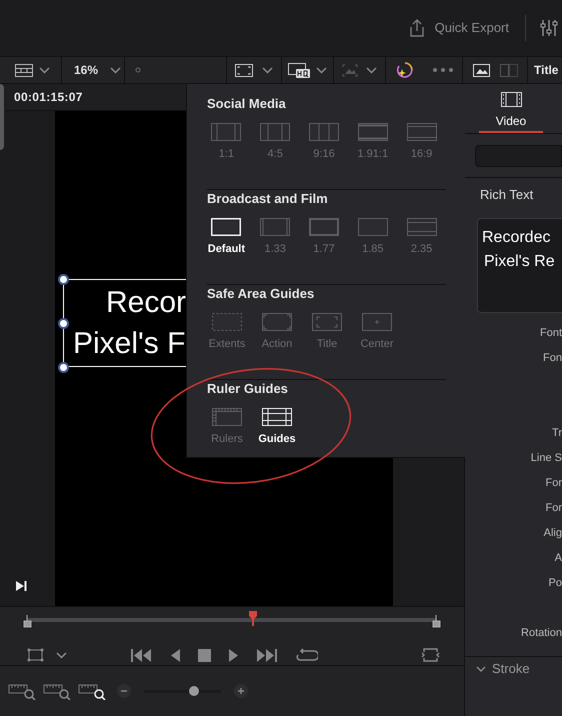 This screenshot has height=716, width=562. I want to click on guide-option: Rulers, so click(227, 428).